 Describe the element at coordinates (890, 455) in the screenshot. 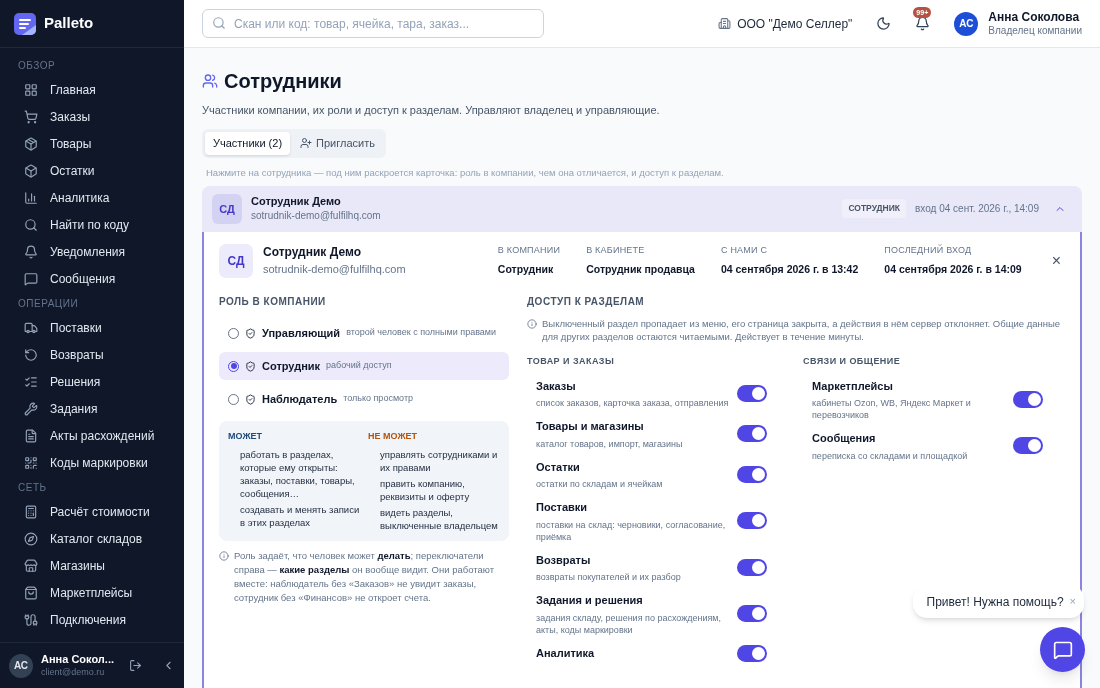

I see `section-description: переписка со складами и площадкой` at that location.